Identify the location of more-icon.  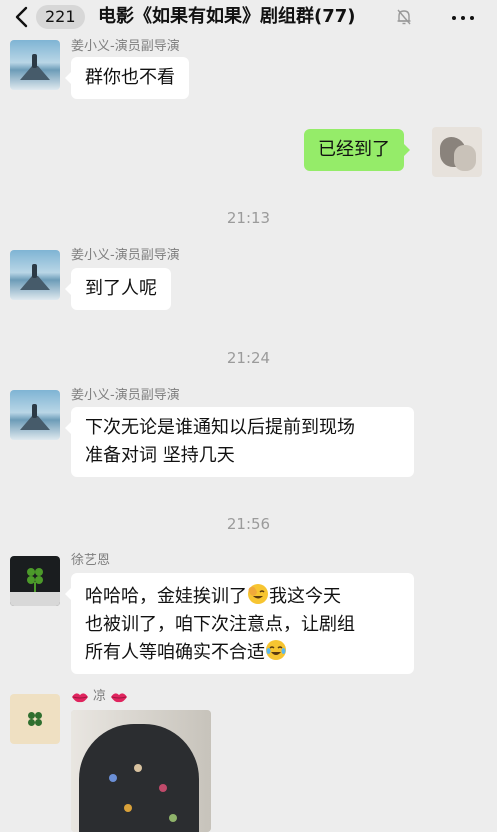
(463, 17).